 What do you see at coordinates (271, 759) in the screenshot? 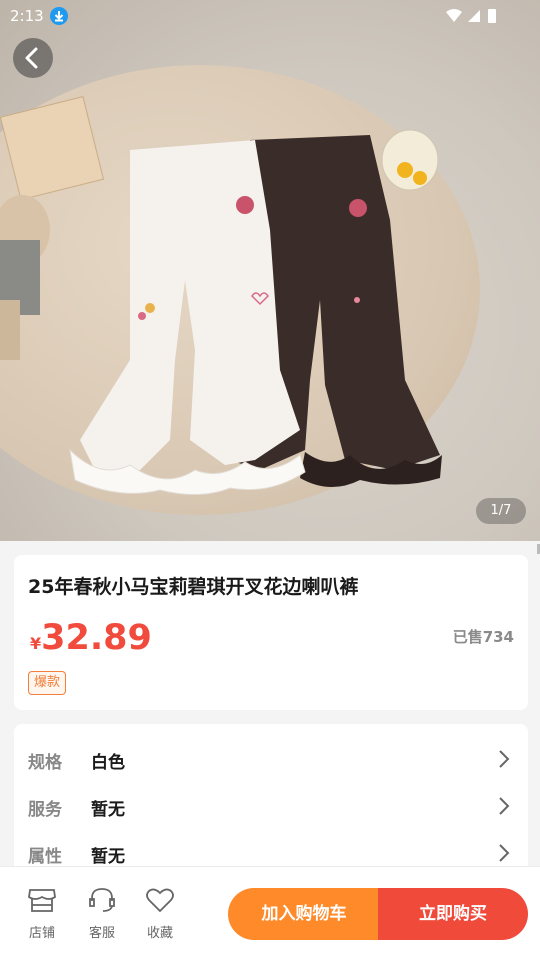
I see `spec-row-size: 规格 白色` at bounding box center [271, 759].